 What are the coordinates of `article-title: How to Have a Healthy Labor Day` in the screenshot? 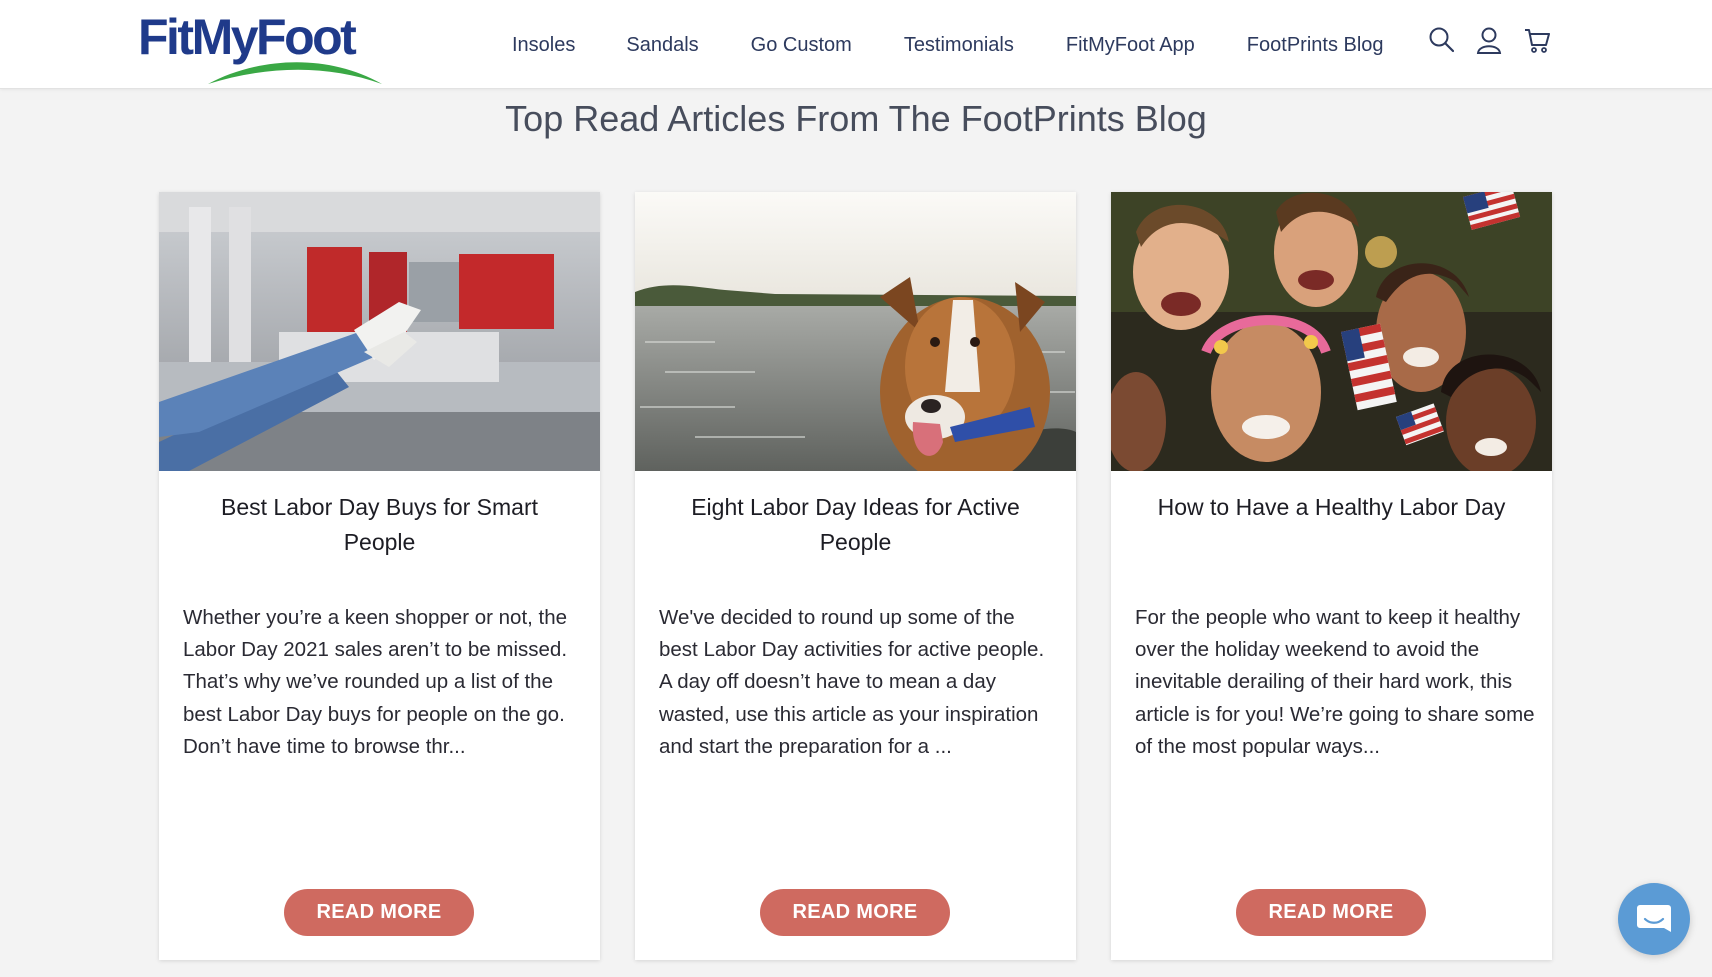 It's located at (1331, 507).